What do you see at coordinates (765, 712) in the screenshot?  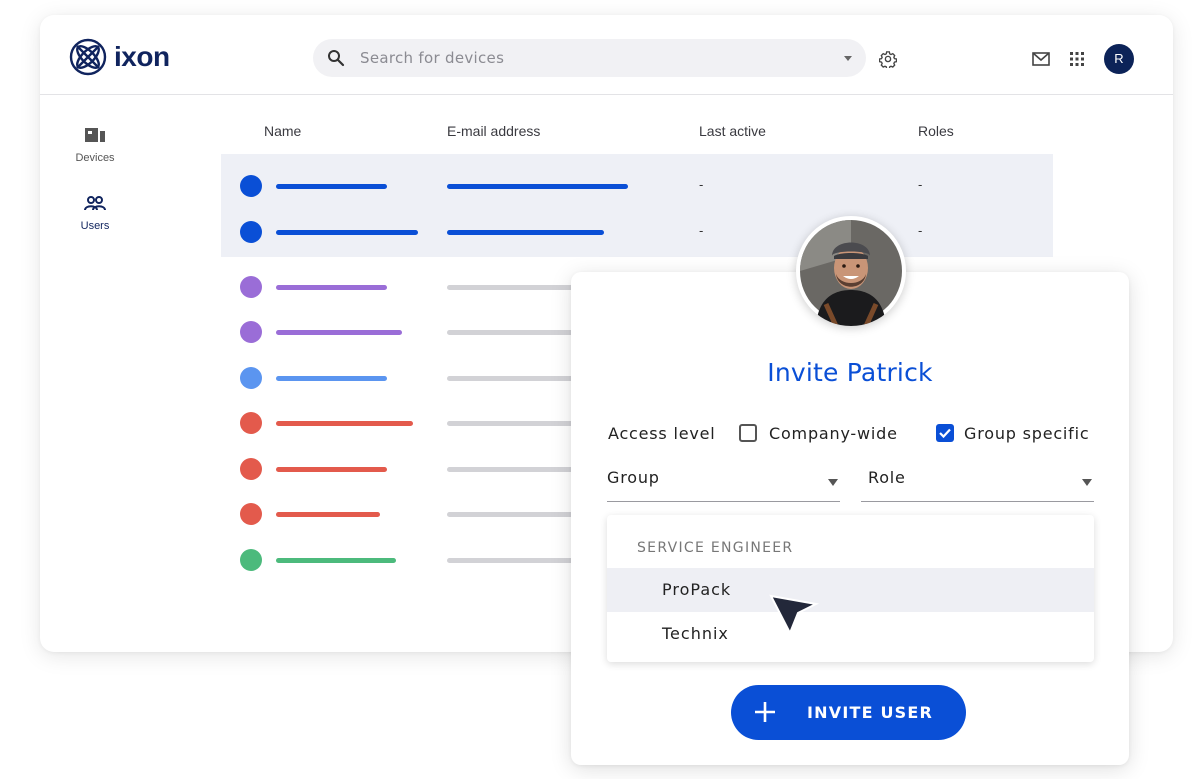 I see `plus-icon` at bounding box center [765, 712].